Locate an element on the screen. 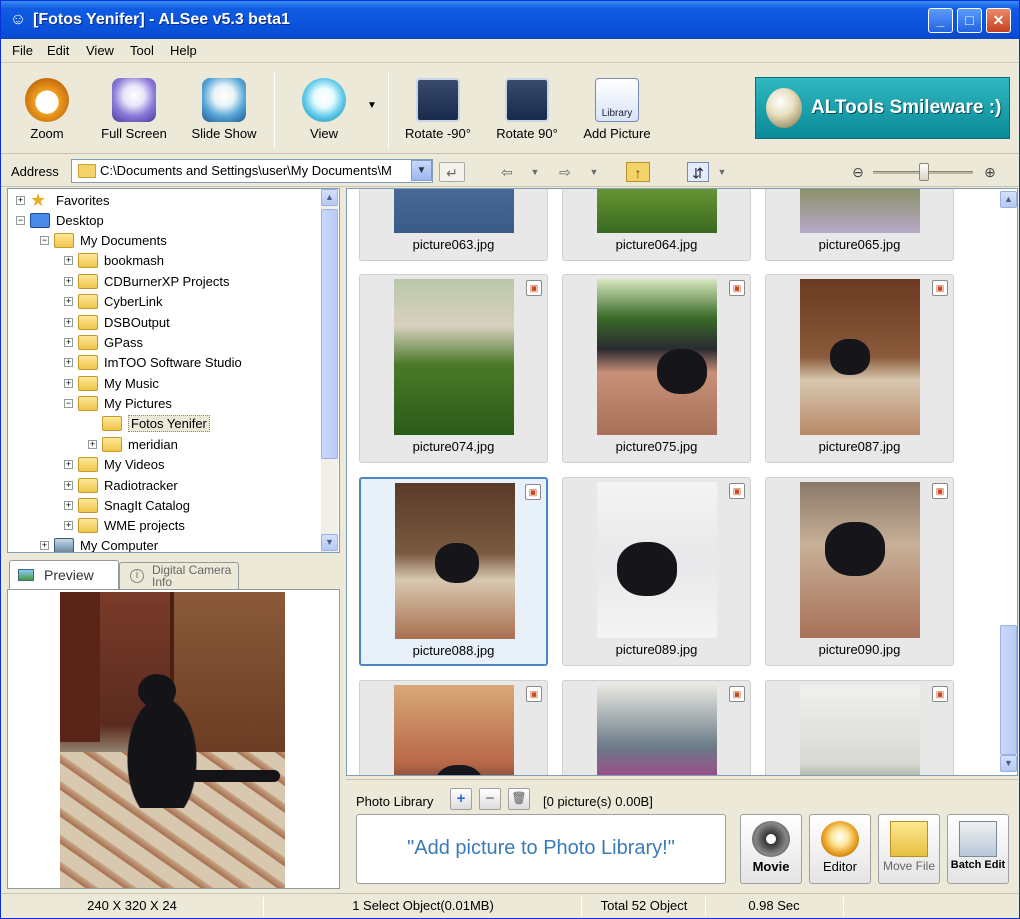  full-screen-button: Full Screen is located at coordinates (134, 111).